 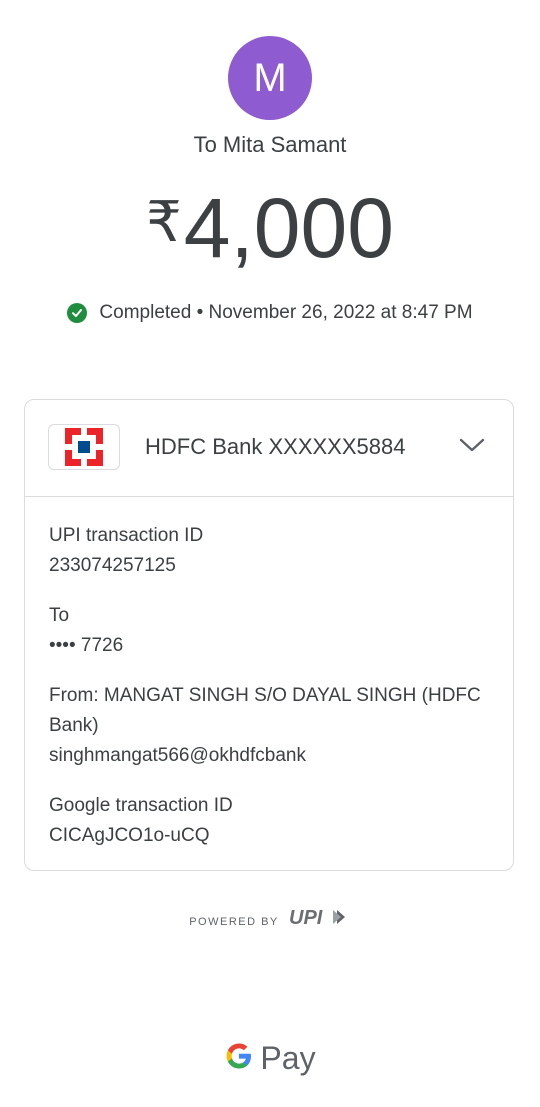 I want to click on upi-logo: UPI, so click(x=319, y=921).